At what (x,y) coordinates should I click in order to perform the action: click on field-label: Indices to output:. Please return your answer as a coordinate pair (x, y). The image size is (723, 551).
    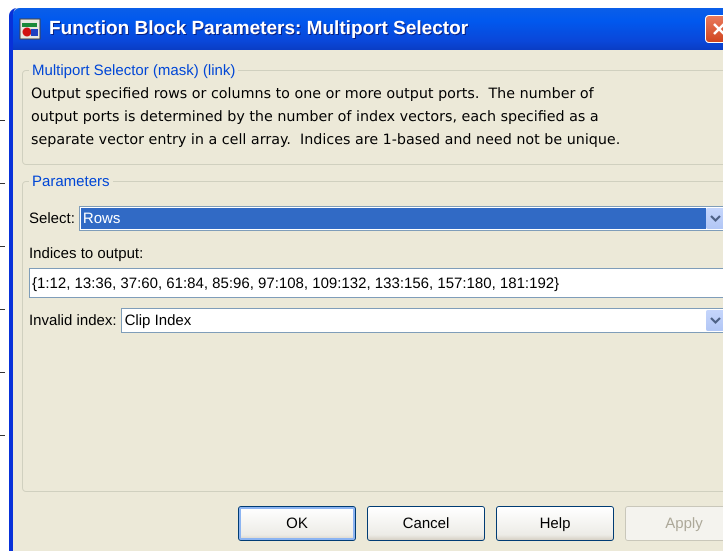
    Looking at the image, I should click on (86, 253).